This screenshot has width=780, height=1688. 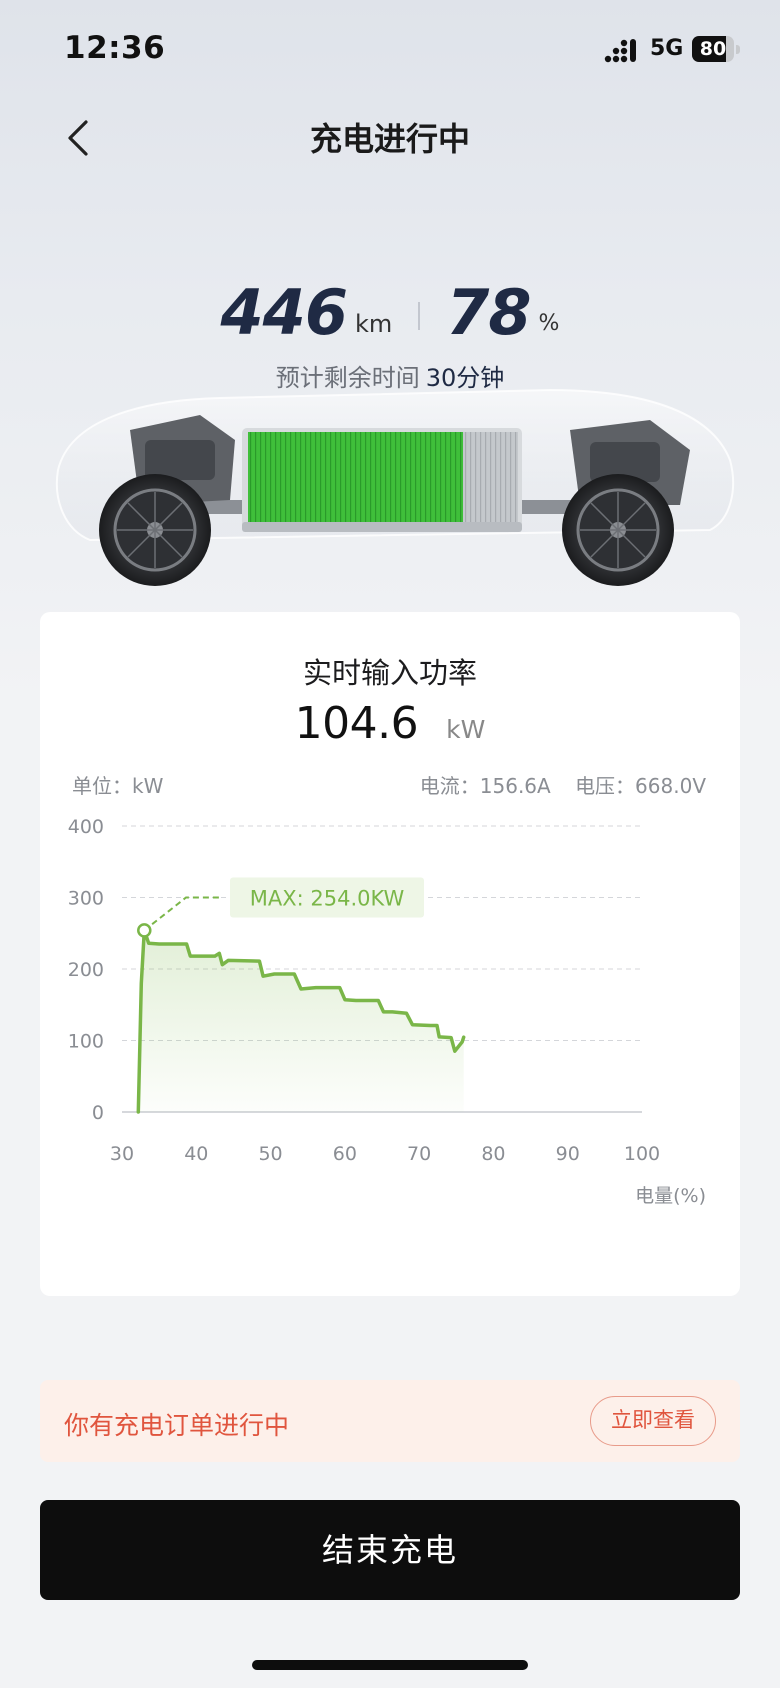 What do you see at coordinates (301, 1021) in the screenshot?
I see `power-area-fill` at bounding box center [301, 1021].